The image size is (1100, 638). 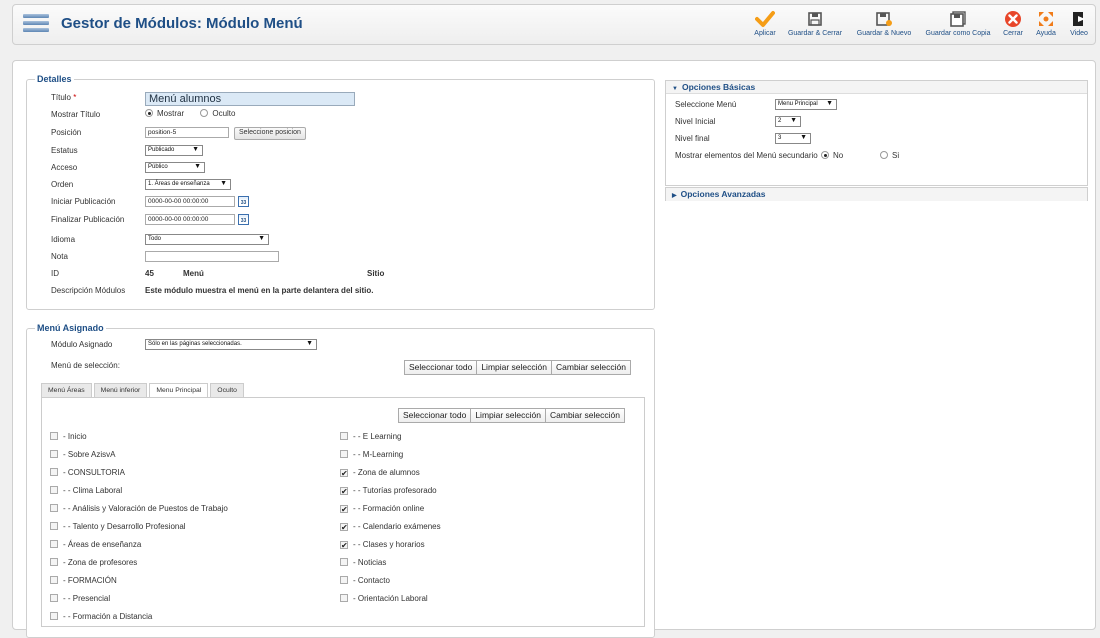 What do you see at coordinates (193, 273) in the screenshot?
I see `module-type-value: Menú` at bounding box center [193, 273].